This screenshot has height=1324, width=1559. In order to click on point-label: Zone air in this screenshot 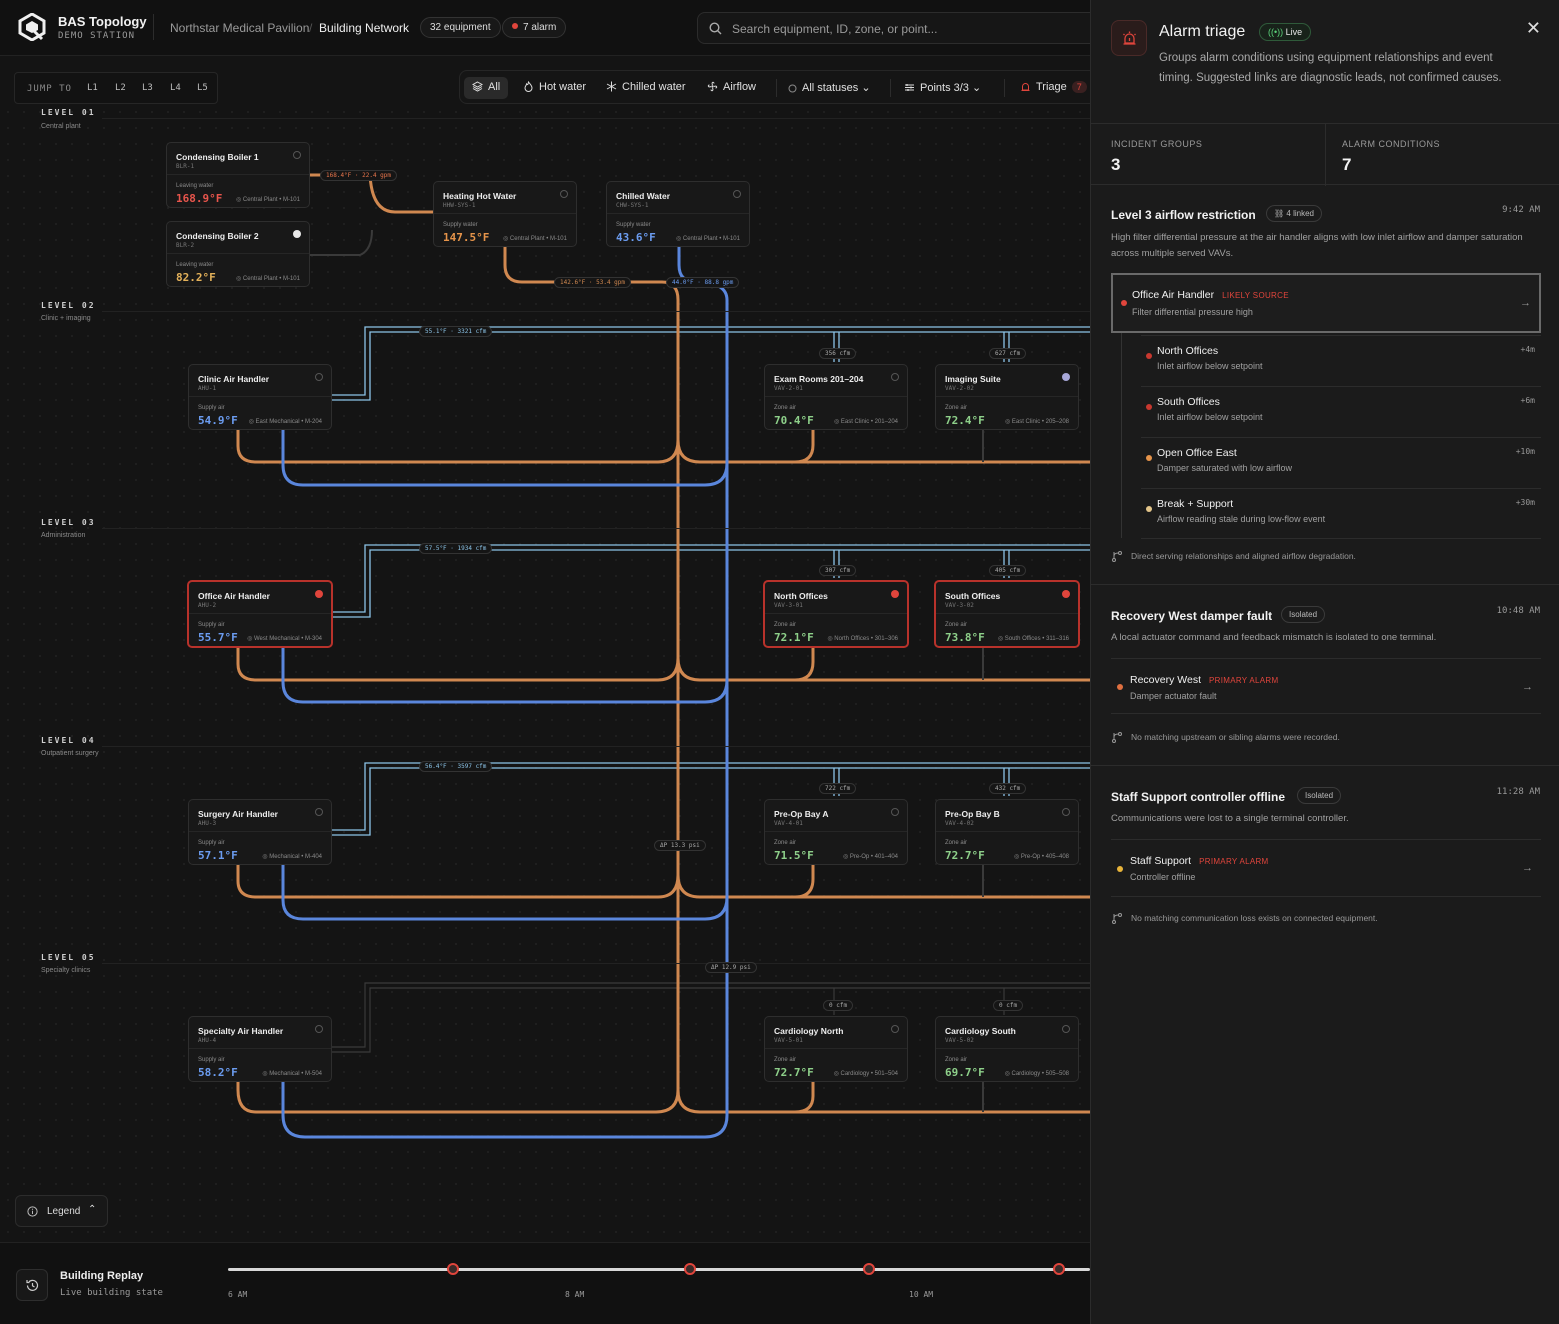, I will do `click(956, 843)`.